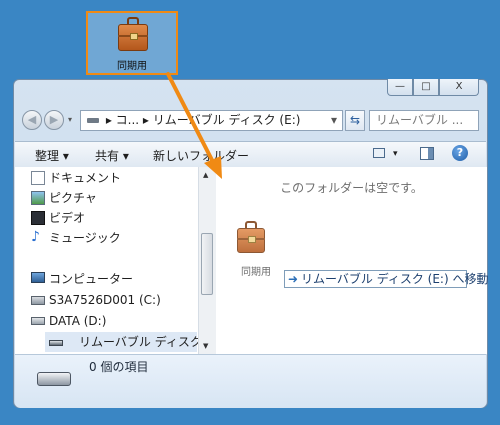  Describe the element at coordinates (400, 87) in the screenshot. I see `minimize-button: —` at that location.